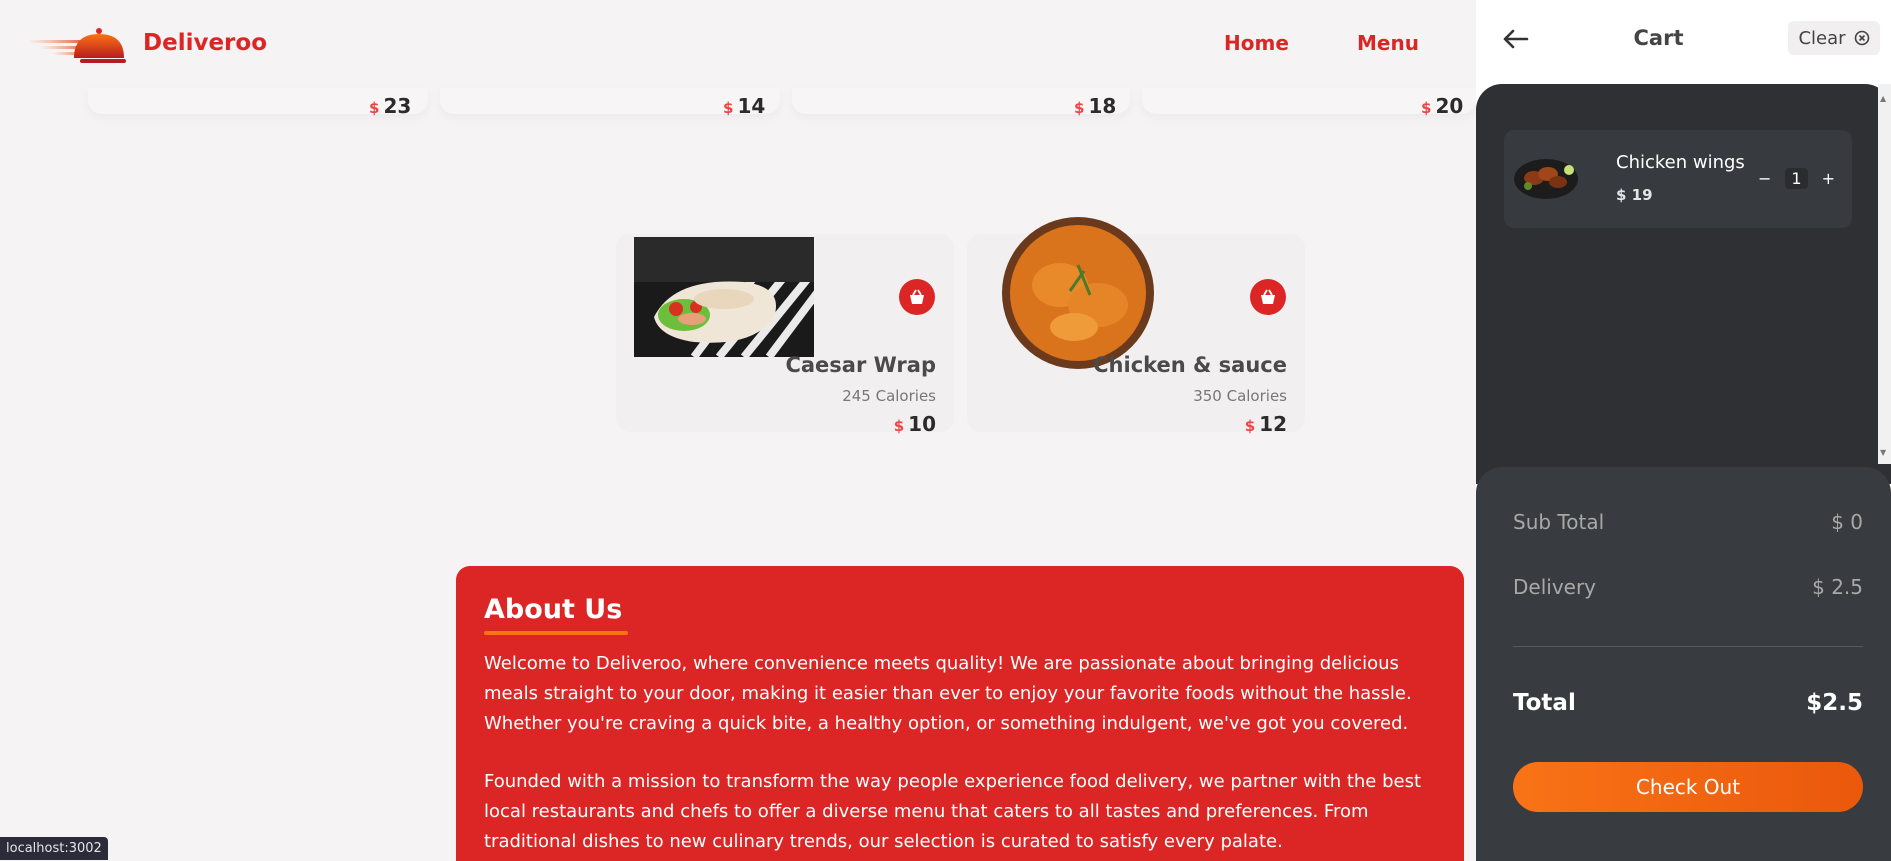 This screenshot has height=861, width=1891. I want to click on clear-label: Clear, so click(1822, 38).